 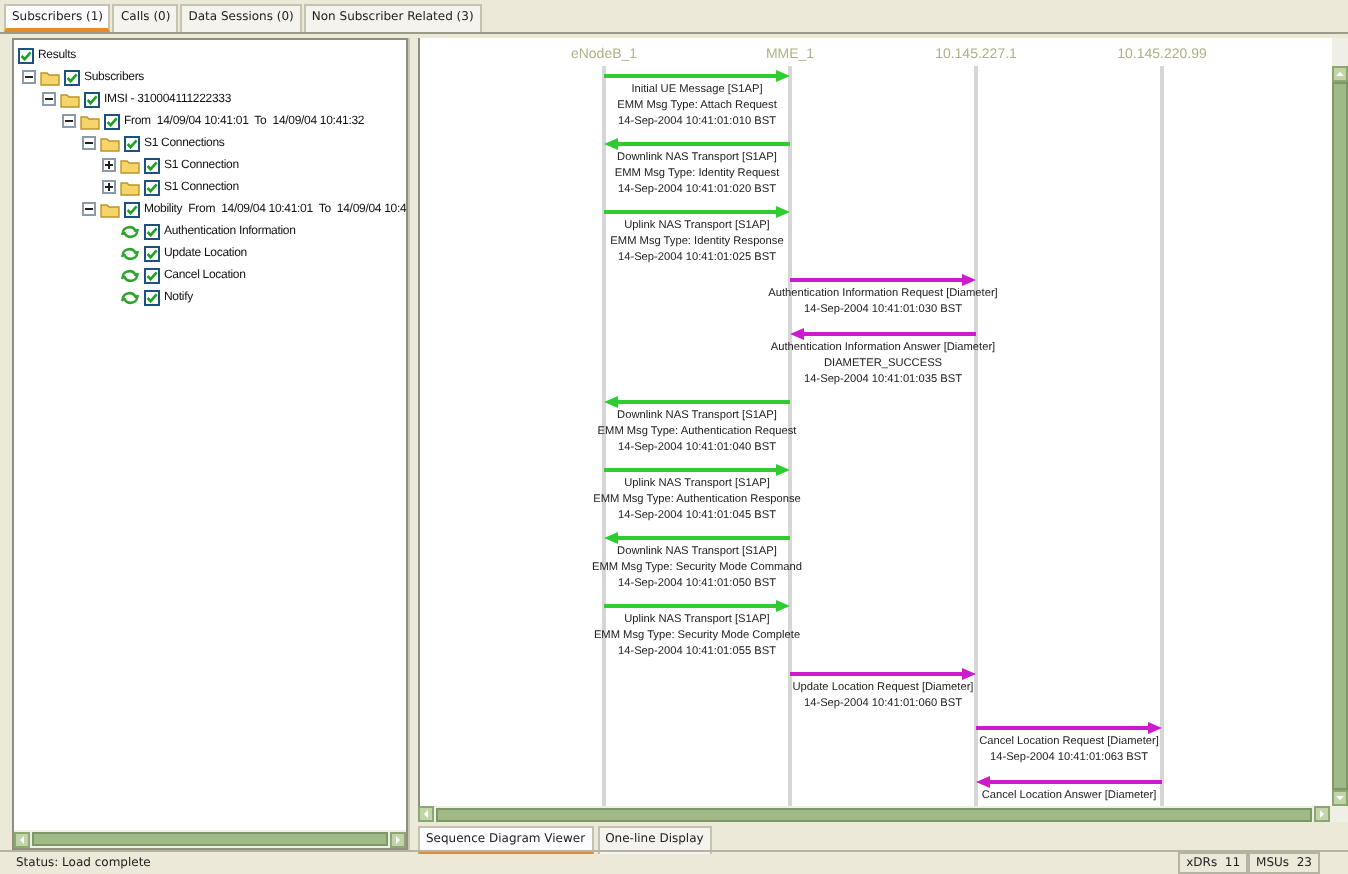 I want to click on horizontal-scrollbar, so click(x=210, y=839).